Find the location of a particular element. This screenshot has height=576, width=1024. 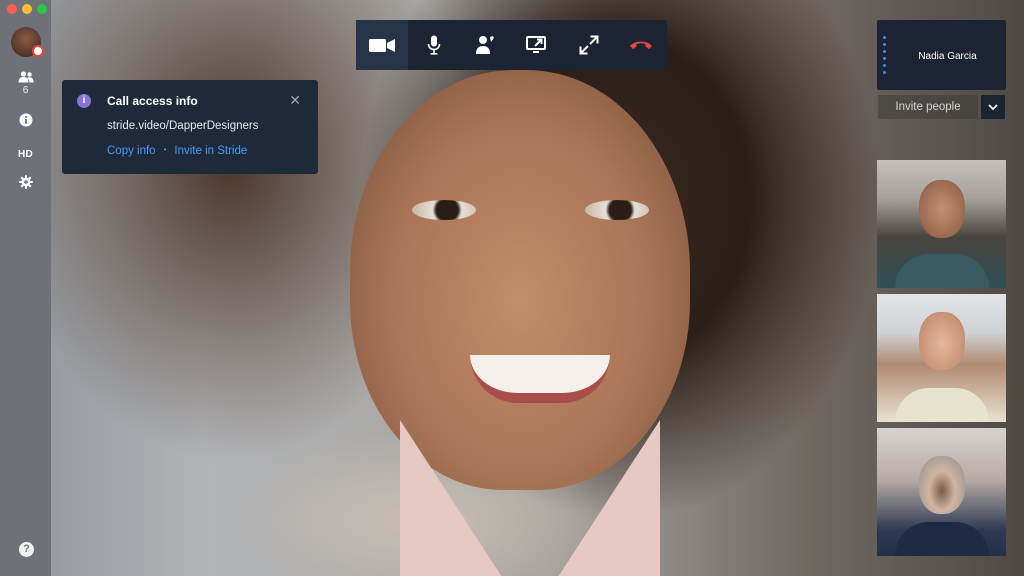

hd-toggle: HD is located at coordinates (25, 153).